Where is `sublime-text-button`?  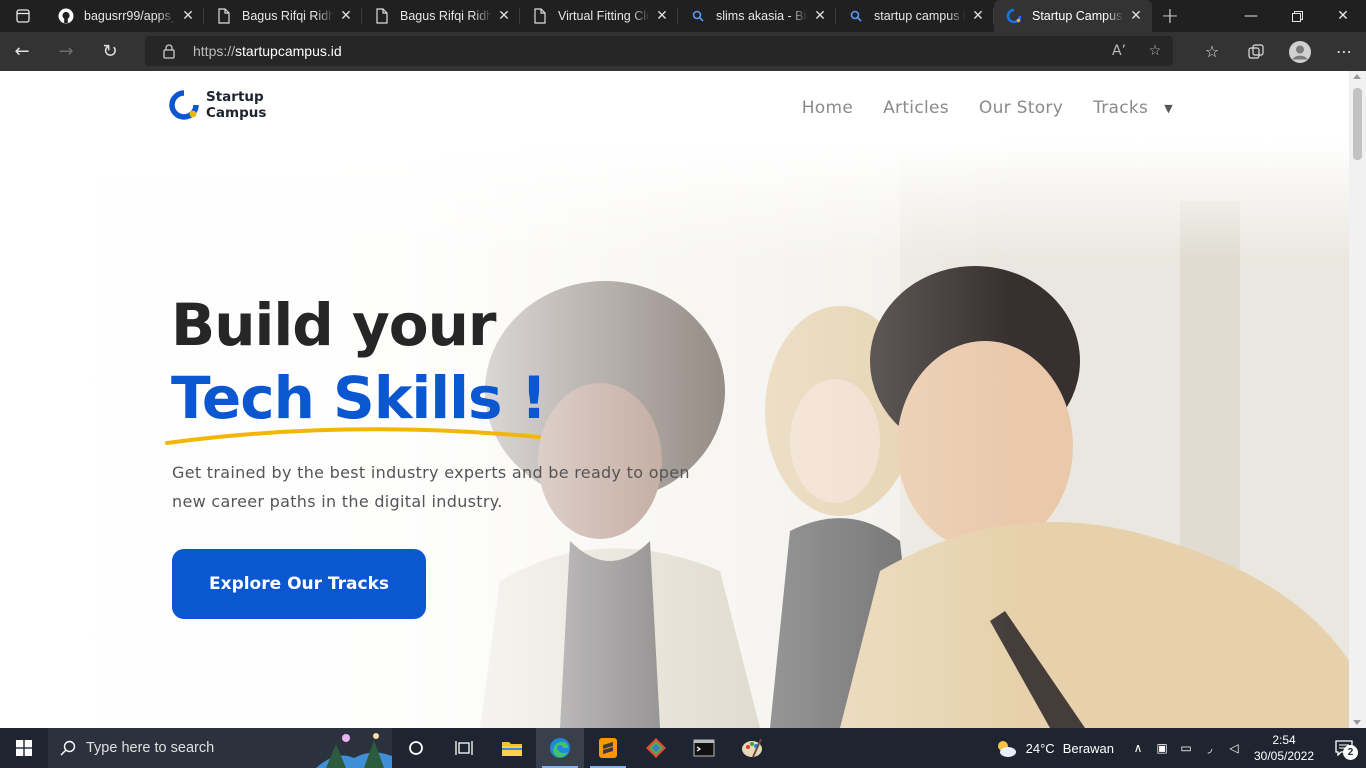
sublime-text-button is located at coordinates (608, 748).